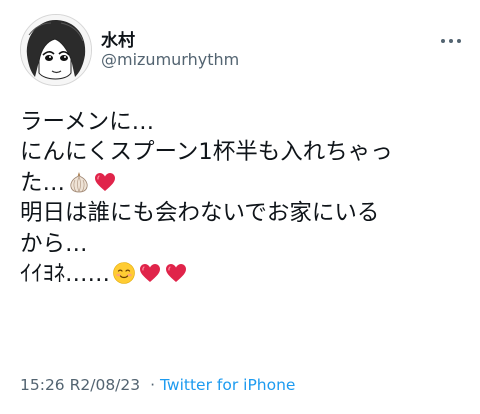 Image resolution: width=480 pixels, height=414 pixels. Describe the element at coordinates (200, 213) in the screenshot. I see `tweet-line: 明日は誰にも会わないでお家にいる` at that location.